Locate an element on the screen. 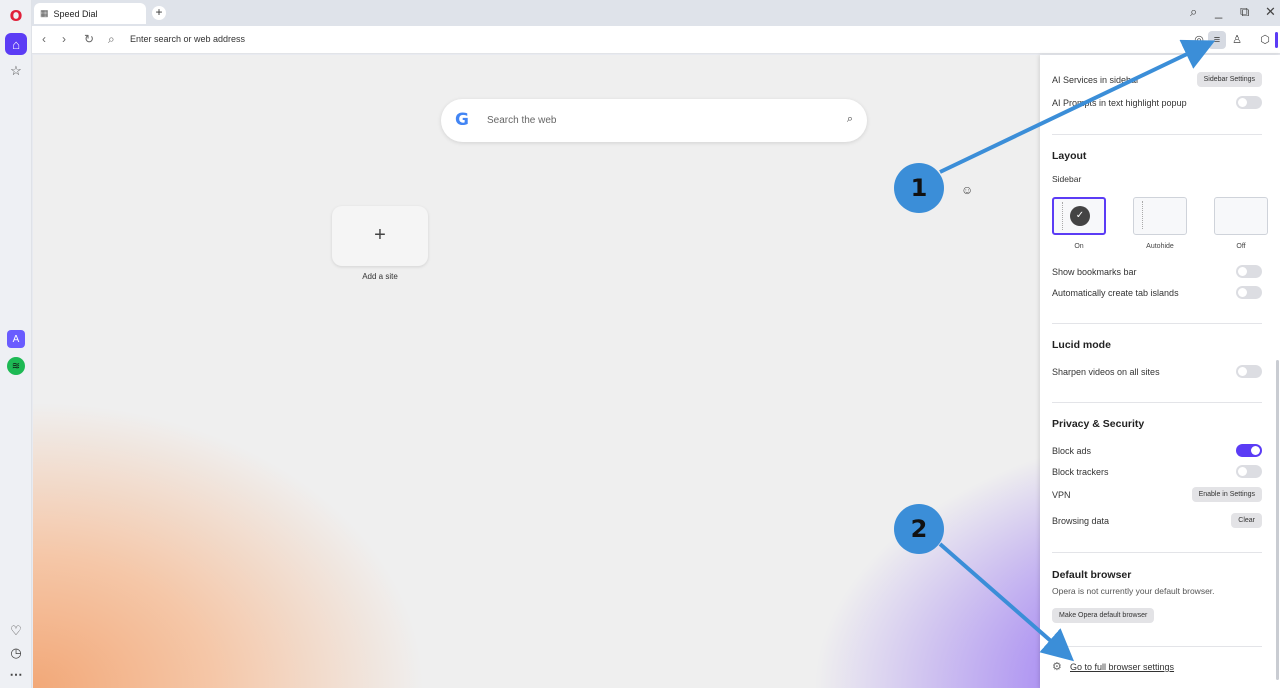  layout-label-off: Off is located at coordinates (1241, 246).